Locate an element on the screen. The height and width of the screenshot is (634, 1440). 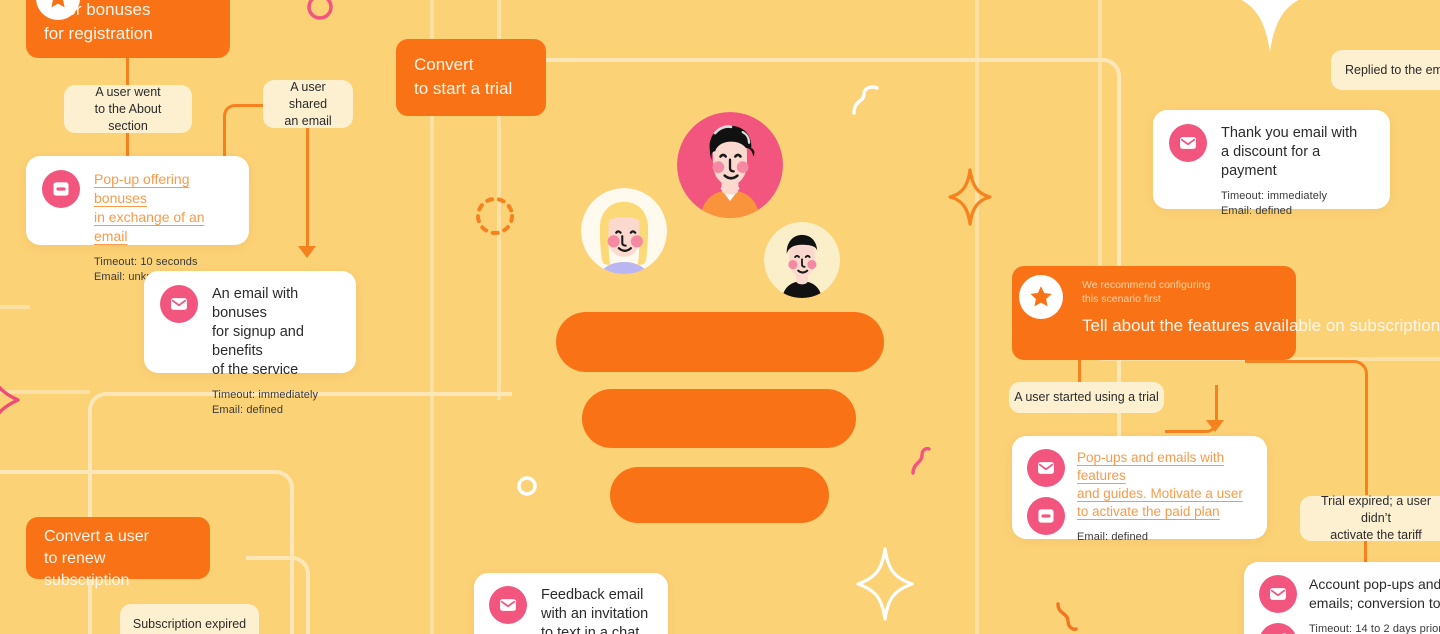
pill-label: A user started using a trial is located at coordinates (1086, 397).